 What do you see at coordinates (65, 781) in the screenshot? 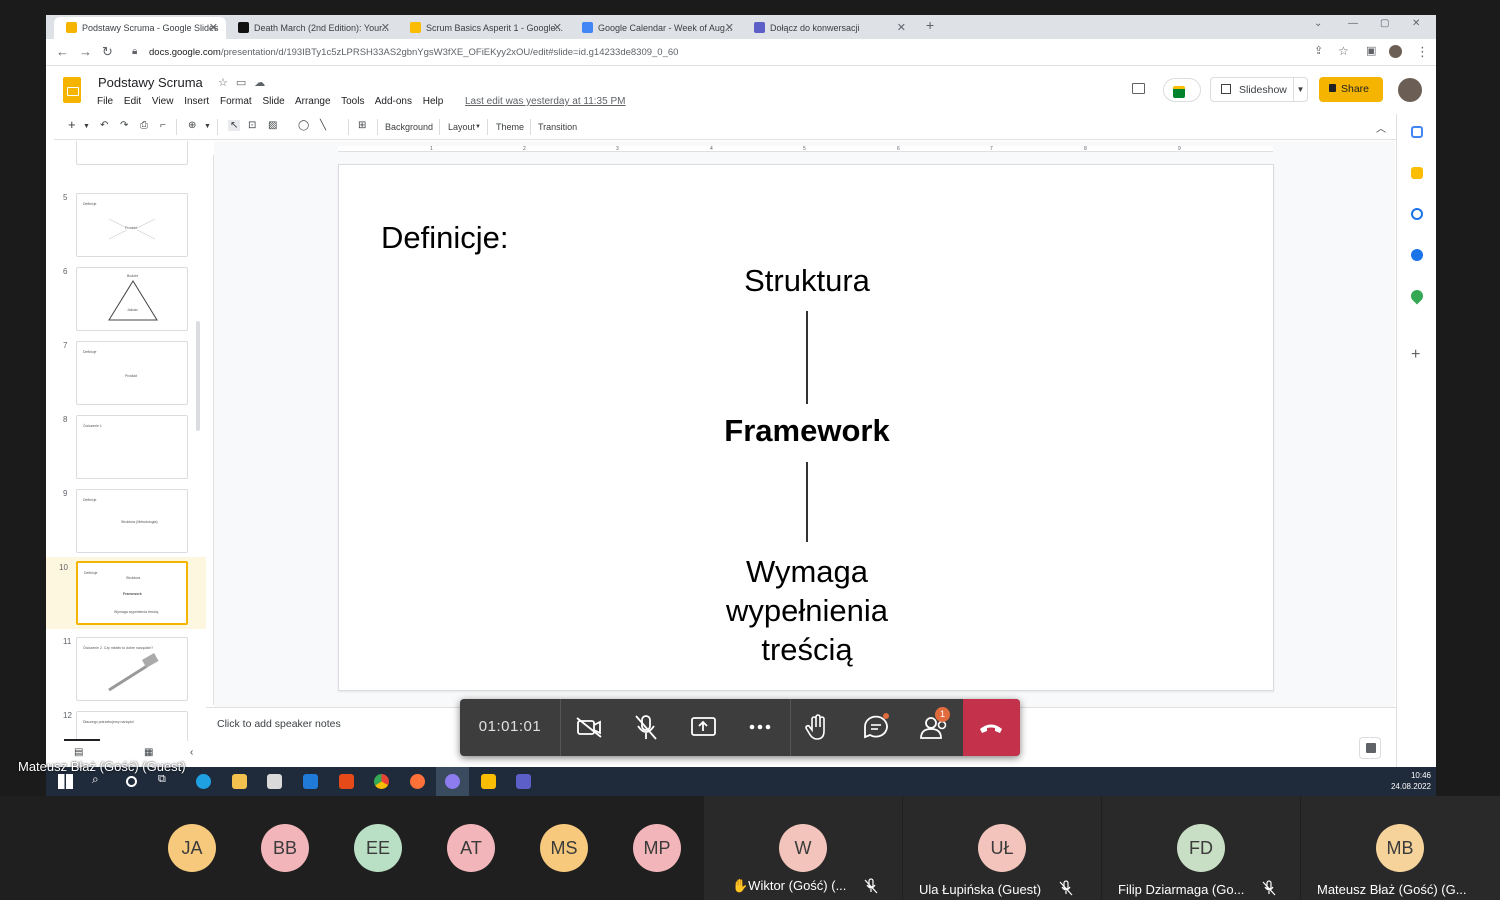
I see `windows-start-icon` at bounding box center [65, 781].